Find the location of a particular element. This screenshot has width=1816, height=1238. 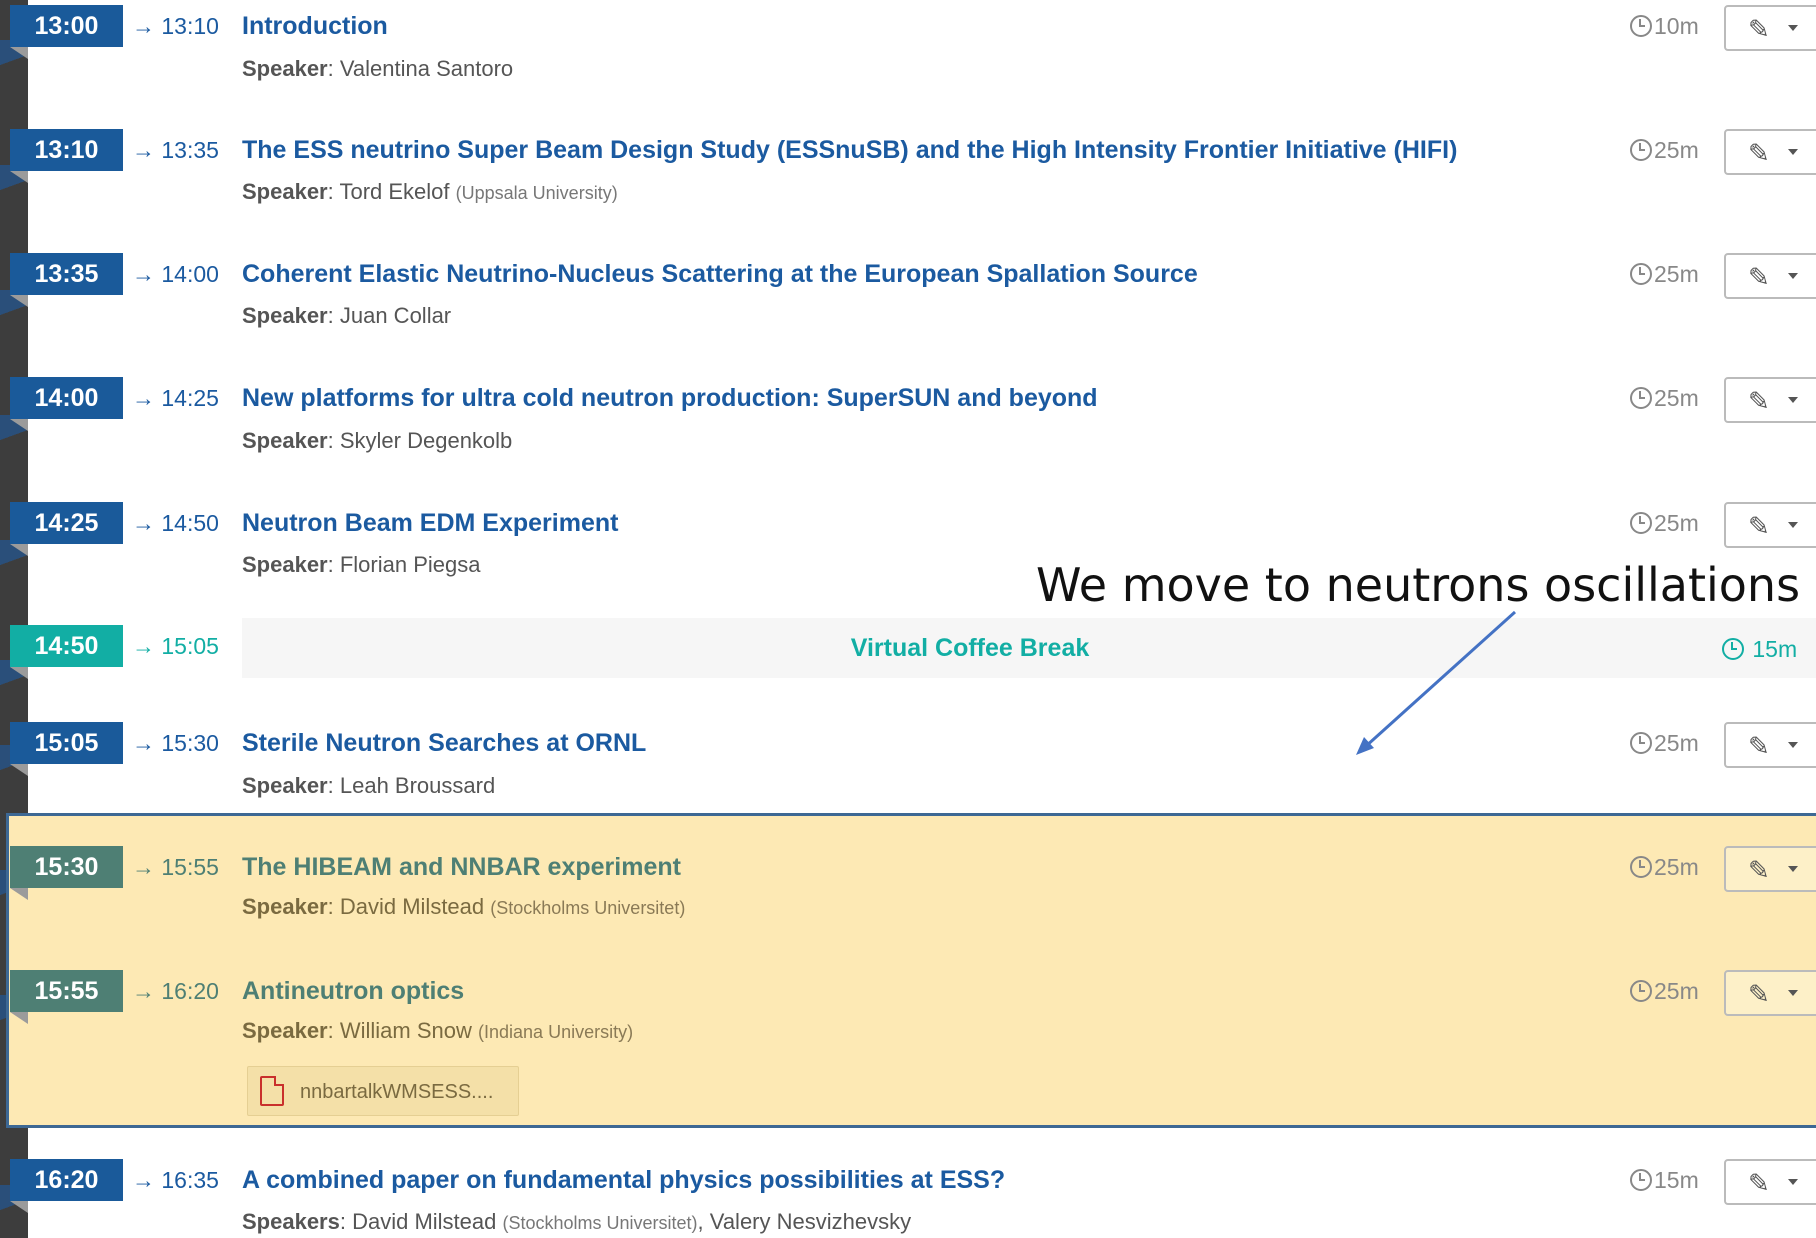

speaker-line: Speaker: Florian Piegsa is located at coordinates (361, 564).